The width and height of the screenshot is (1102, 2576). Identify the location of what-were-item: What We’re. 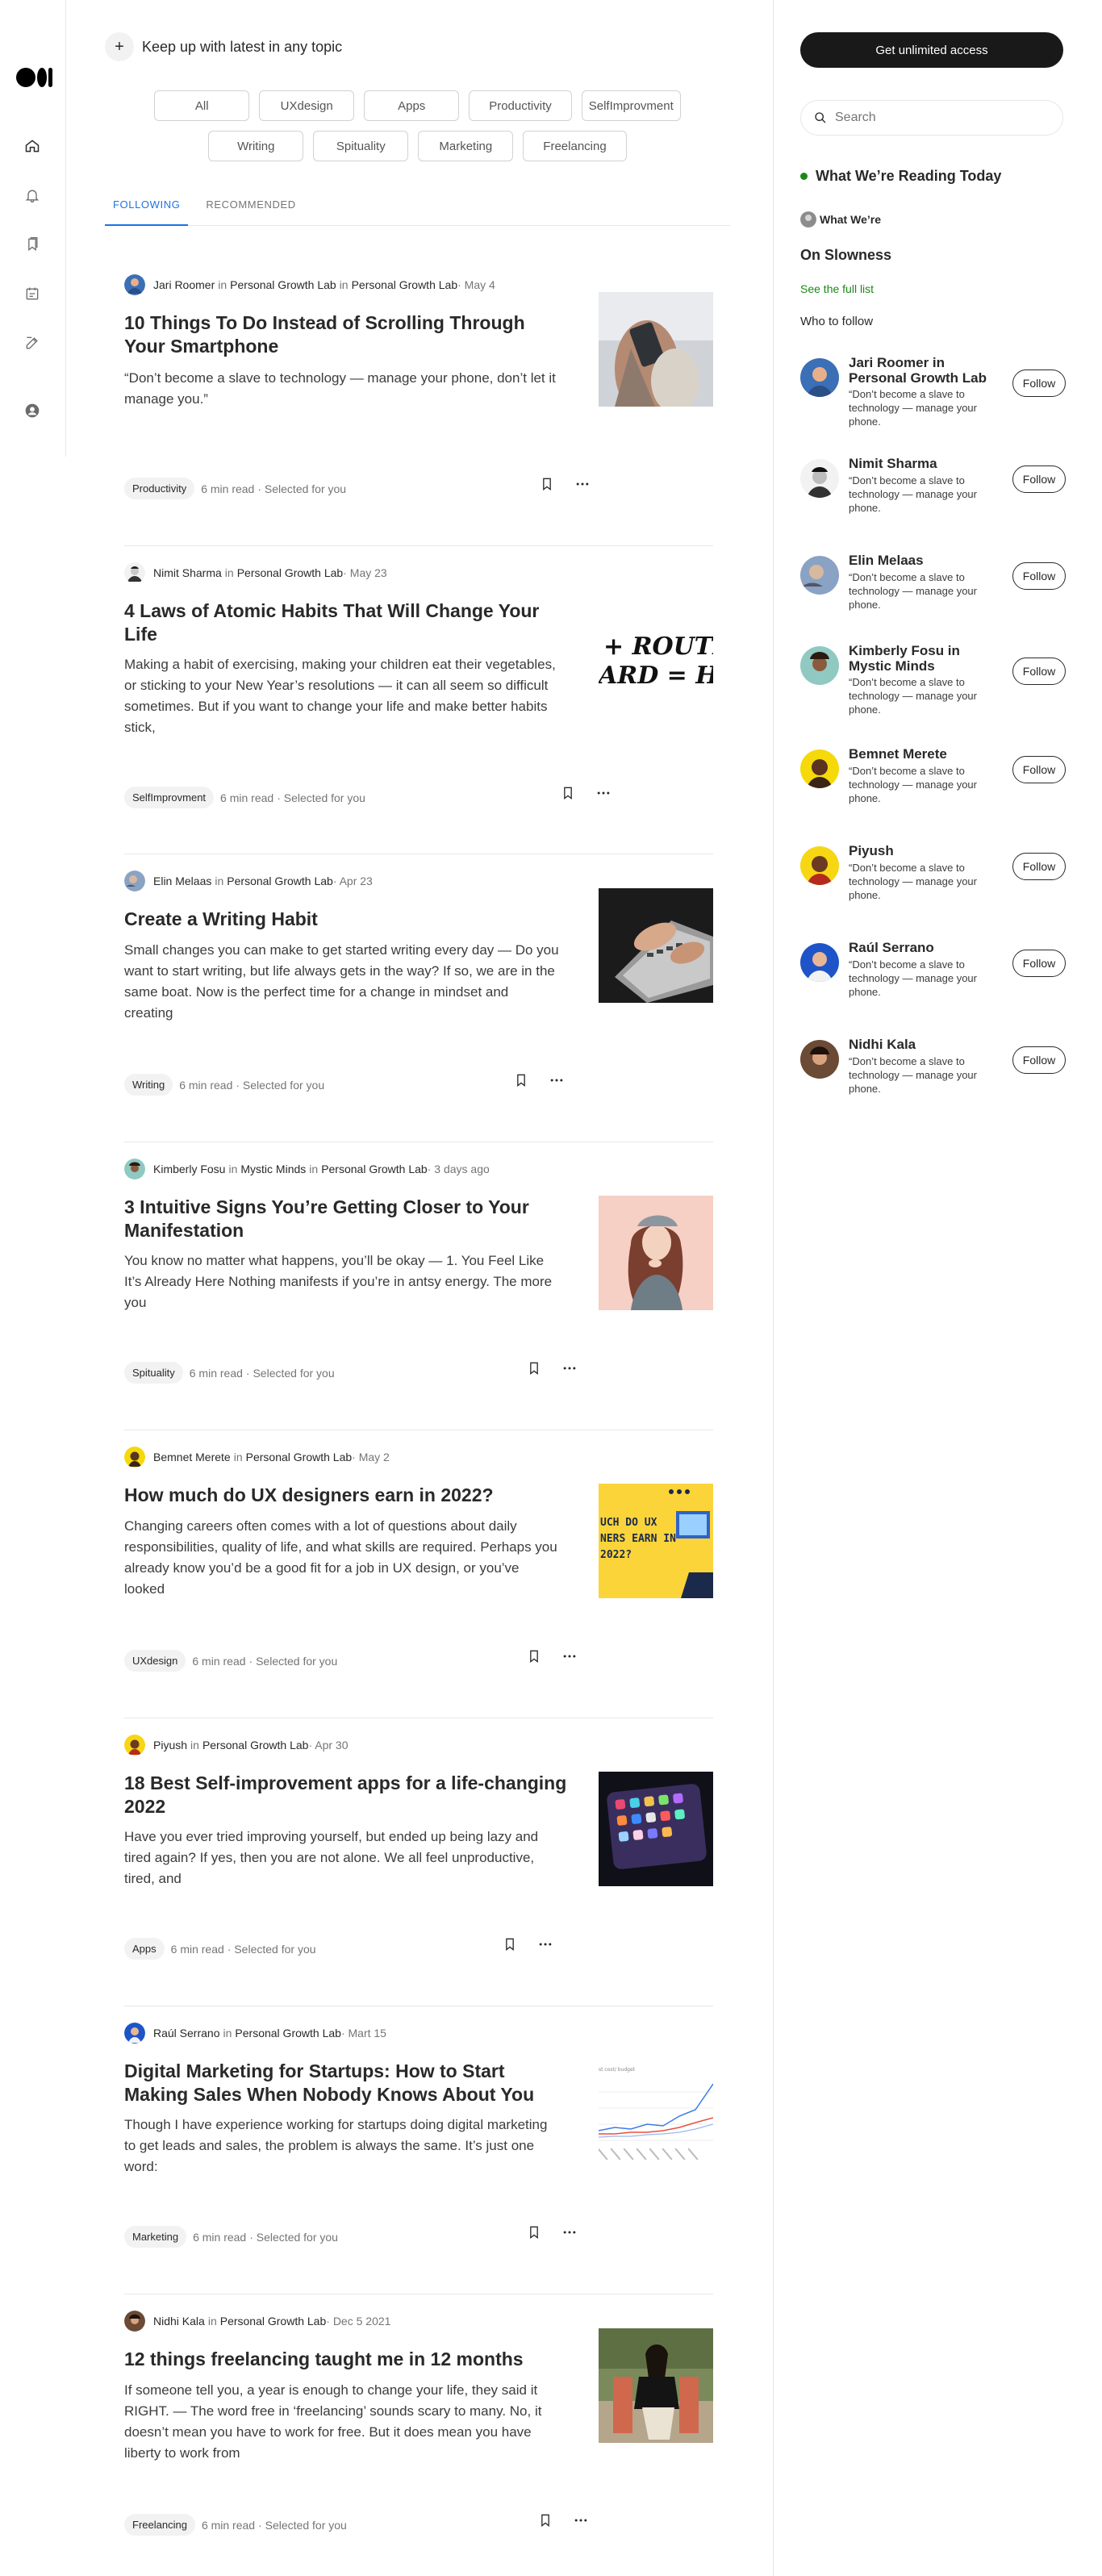
(840, 219).